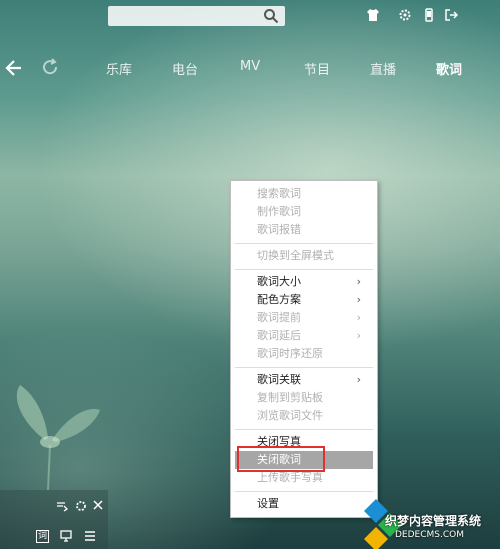 Image resolution: width=500 pixels, height=549 pixels. What do you see at coordinates (304, 282) in the screenshot?
I see `menu-item-lyrics-size: 歌词大小 ›` at bounding box center [304, 282].